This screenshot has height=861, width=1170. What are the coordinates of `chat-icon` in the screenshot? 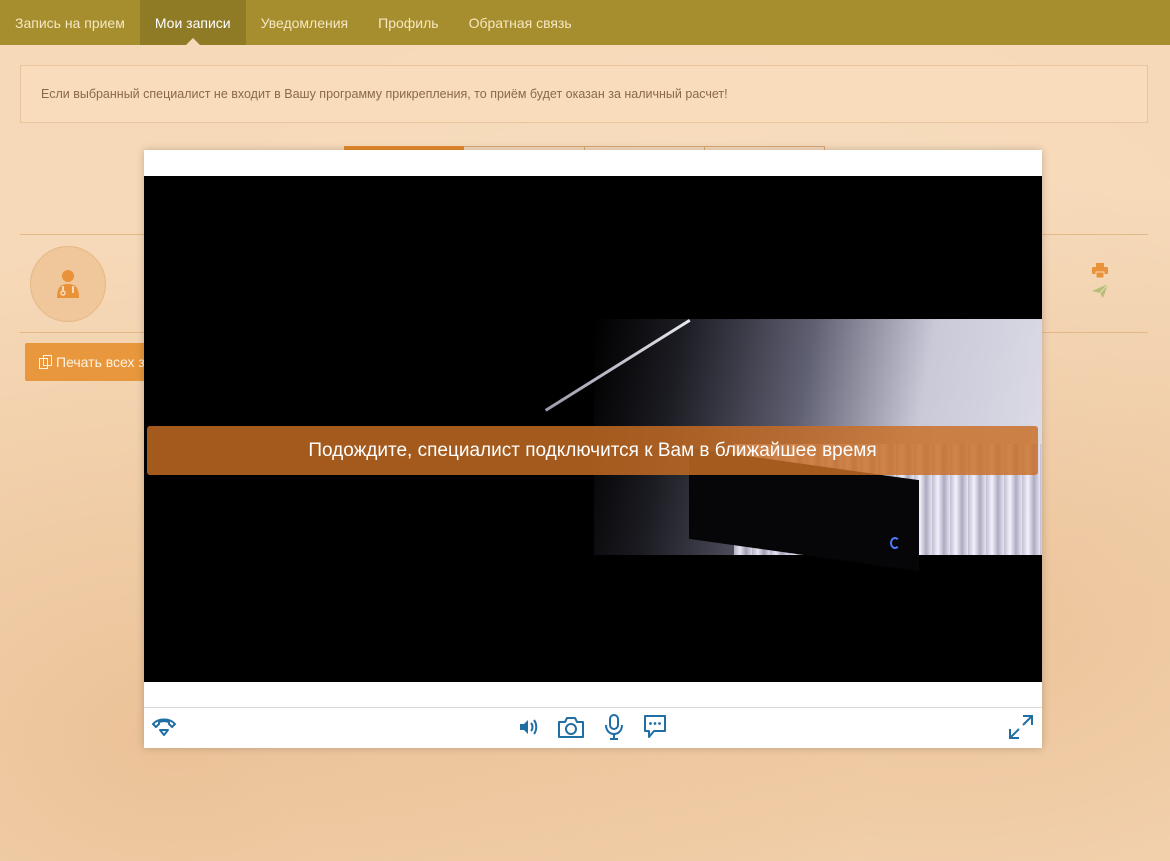 It's located at (655, 726).